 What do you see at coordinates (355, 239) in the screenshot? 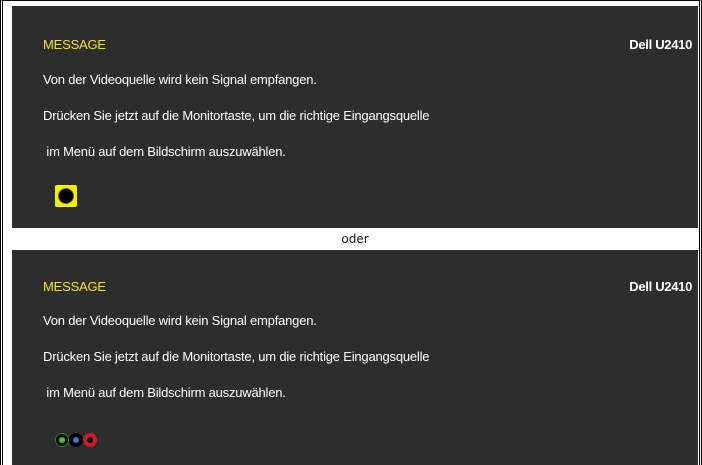
I see `separator-text: oder` at bounding box center [355, 239].